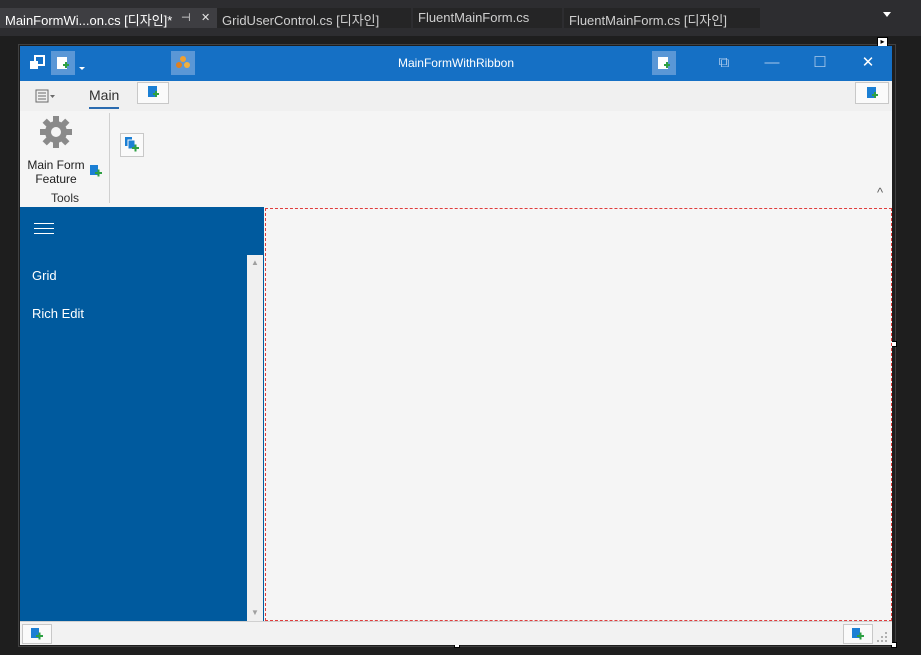 The height and width of the screenshot is (655, 921). I want to click on add-ribbon-page-button, so click(153, 93).